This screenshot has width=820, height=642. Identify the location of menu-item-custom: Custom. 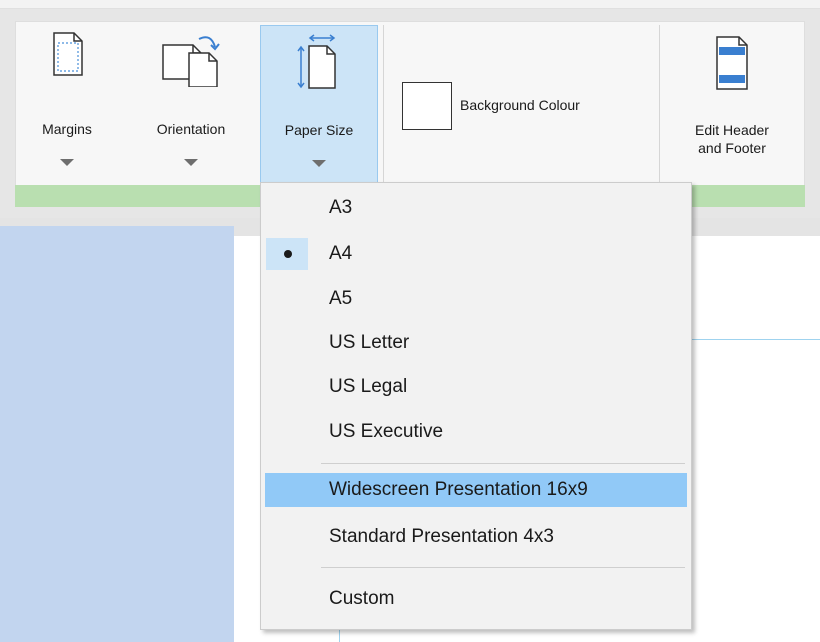
(476, 599).